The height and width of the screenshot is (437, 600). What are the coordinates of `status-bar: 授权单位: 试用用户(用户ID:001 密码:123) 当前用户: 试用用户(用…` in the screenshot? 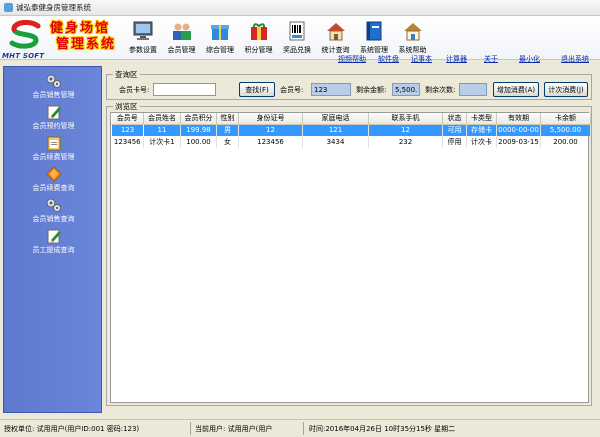 It's located at (300, 428).